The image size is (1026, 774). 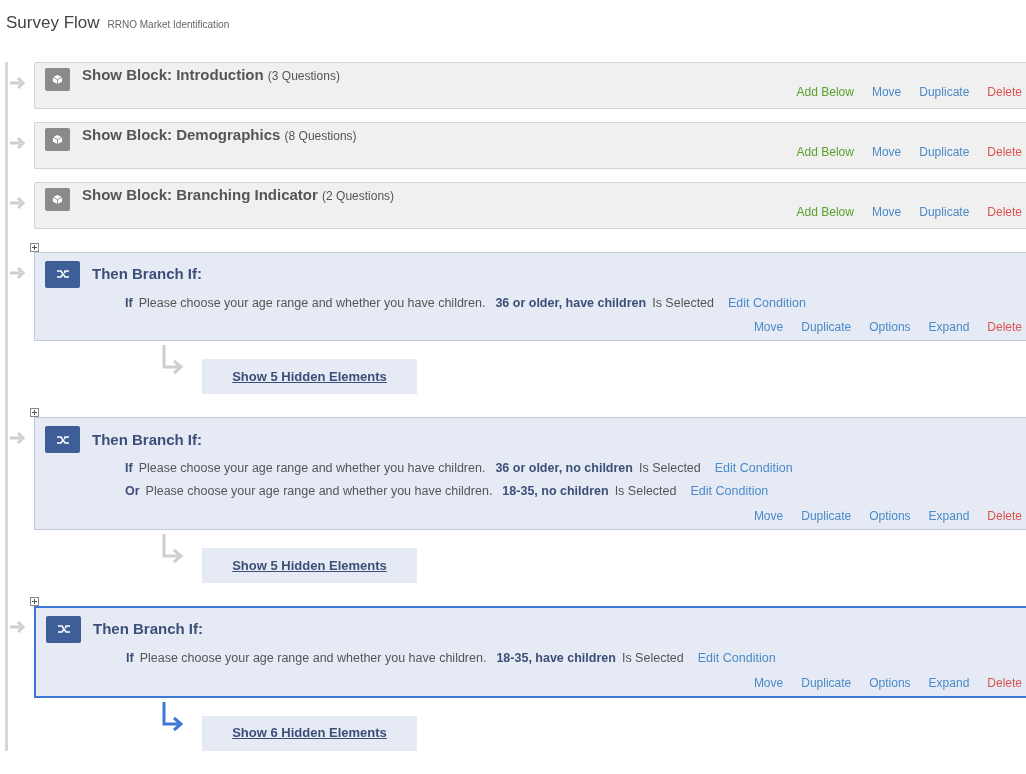 I want to click on condition-answer: 36 or older, have children, so click(x=571, y=303).